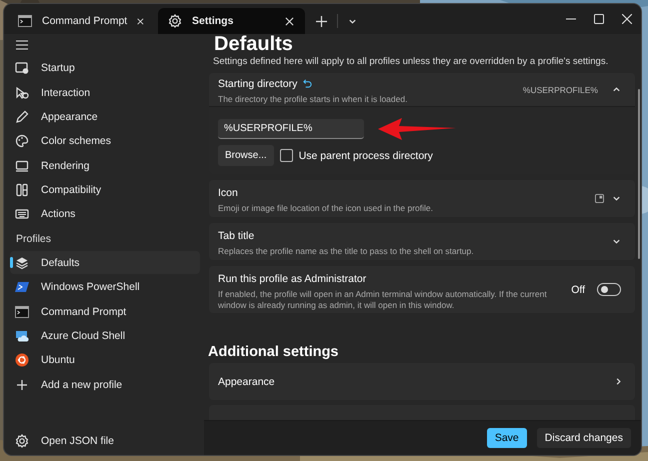  What do you see at coordinates (105, 360) in the screenshot?
I see `nav-item: Ubuntu` at bounding box center [105, 360].